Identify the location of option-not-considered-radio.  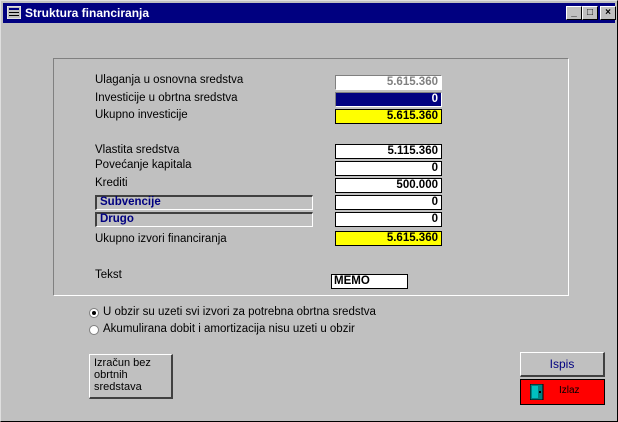
(94, 330).